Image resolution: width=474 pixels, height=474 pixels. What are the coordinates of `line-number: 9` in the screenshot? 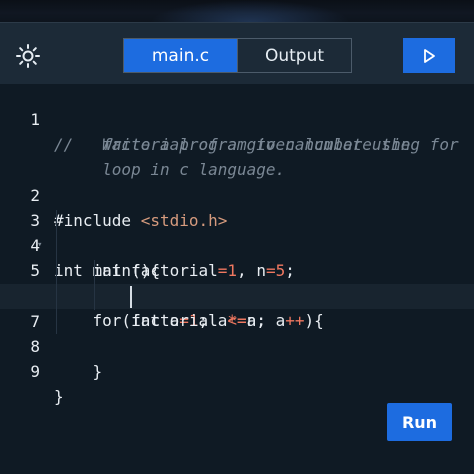 It's located at (35, 371).